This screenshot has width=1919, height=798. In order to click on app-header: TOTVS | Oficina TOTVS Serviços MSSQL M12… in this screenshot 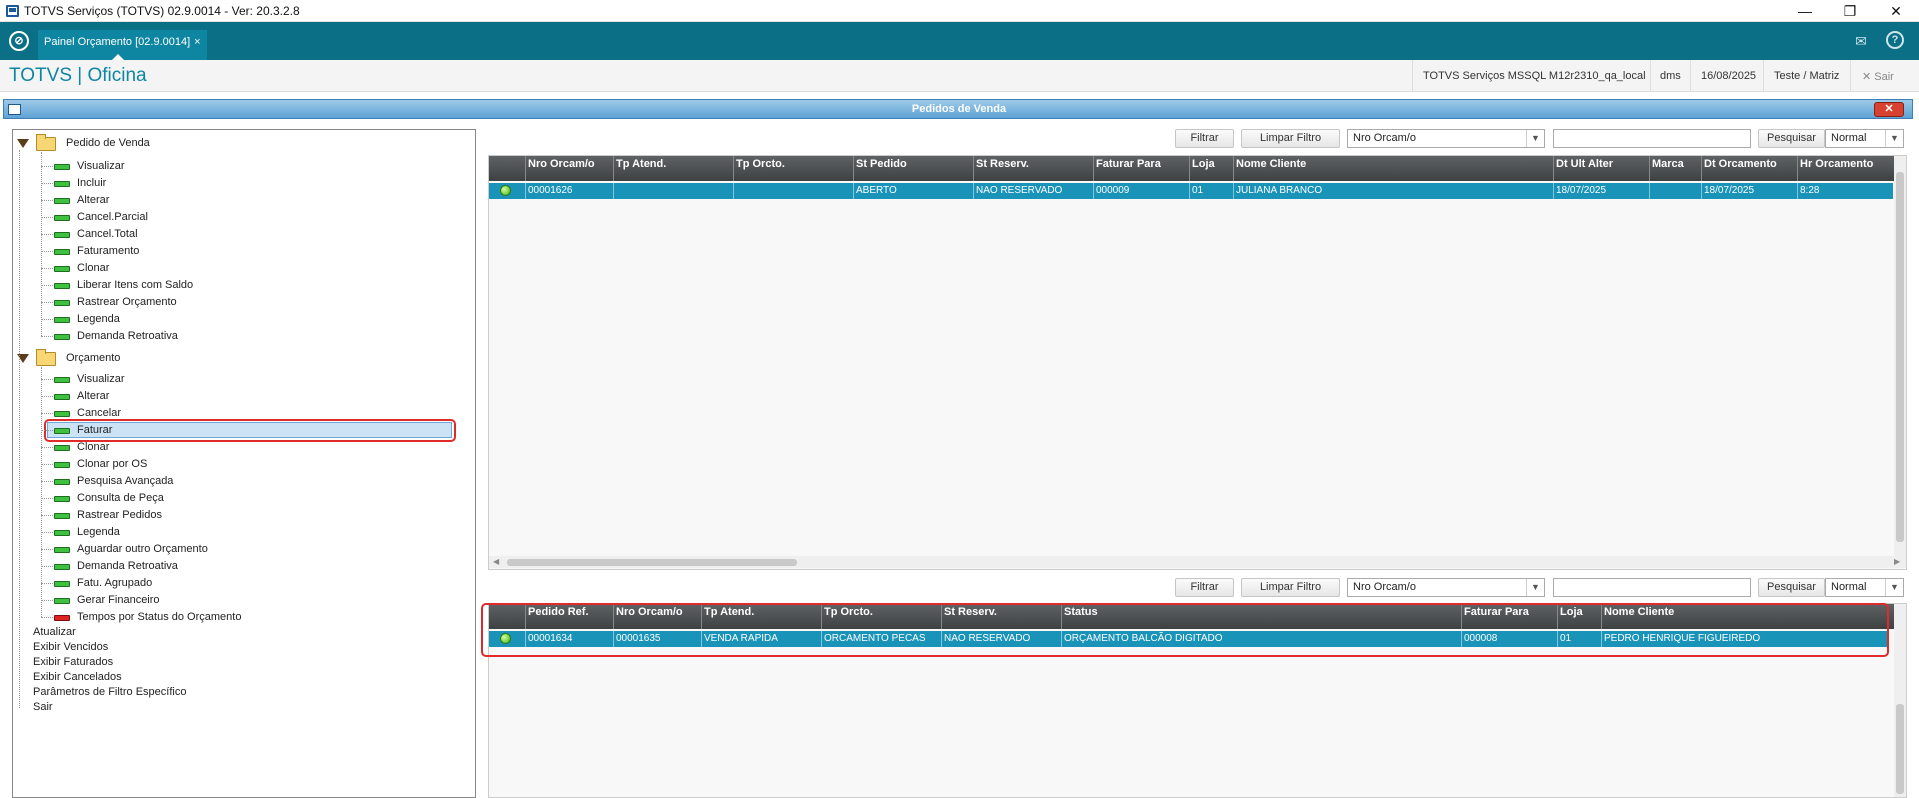, I will do `click(959, 76)`.